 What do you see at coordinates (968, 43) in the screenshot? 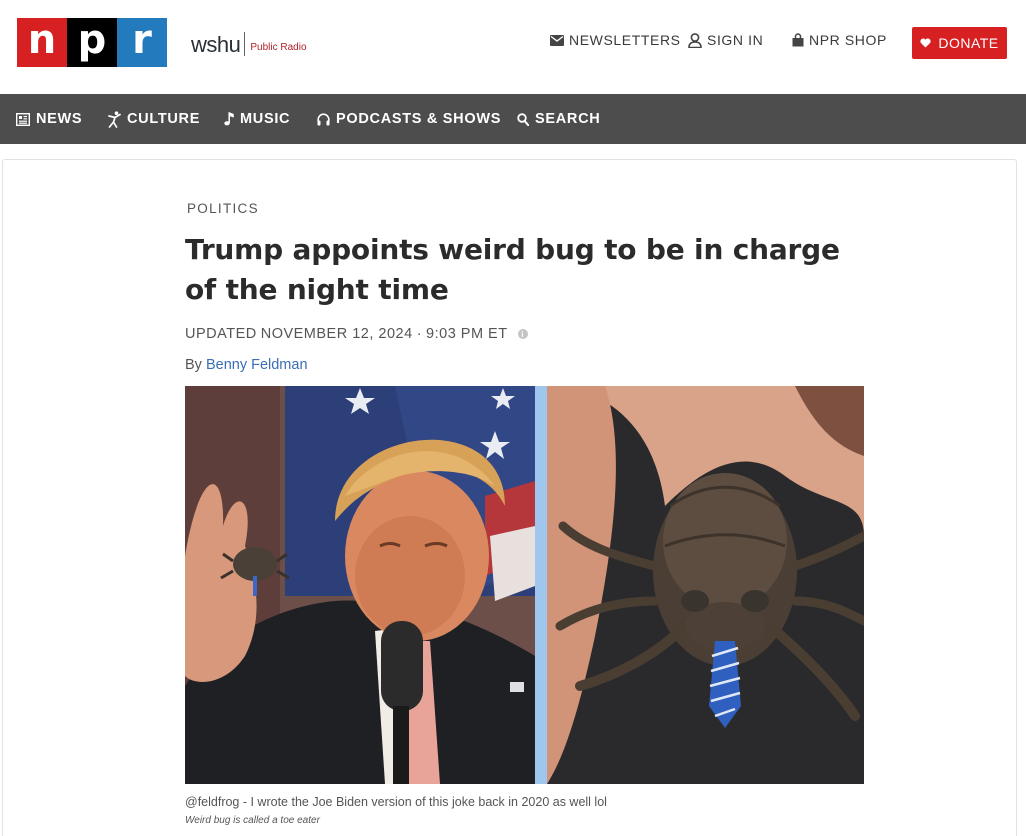
I see `donate-label: DONATE` at bounding box center [968, 43].